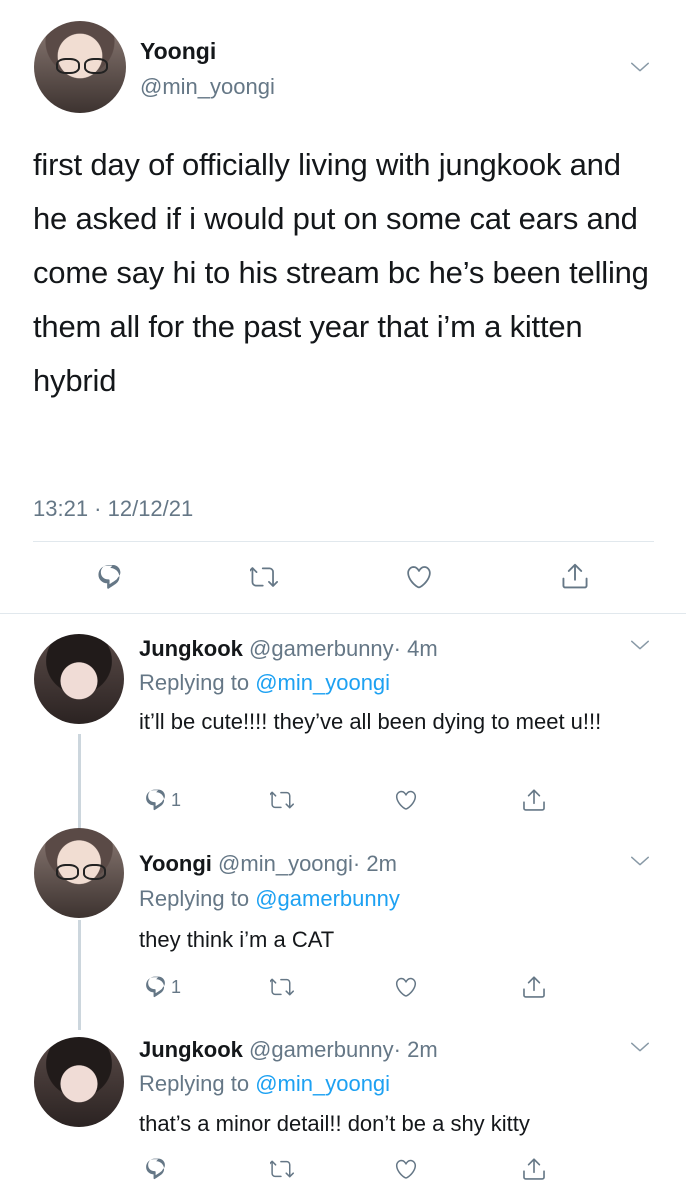  I want to click on replying-to: Replying to @gamerbunny, so click(269, 899).